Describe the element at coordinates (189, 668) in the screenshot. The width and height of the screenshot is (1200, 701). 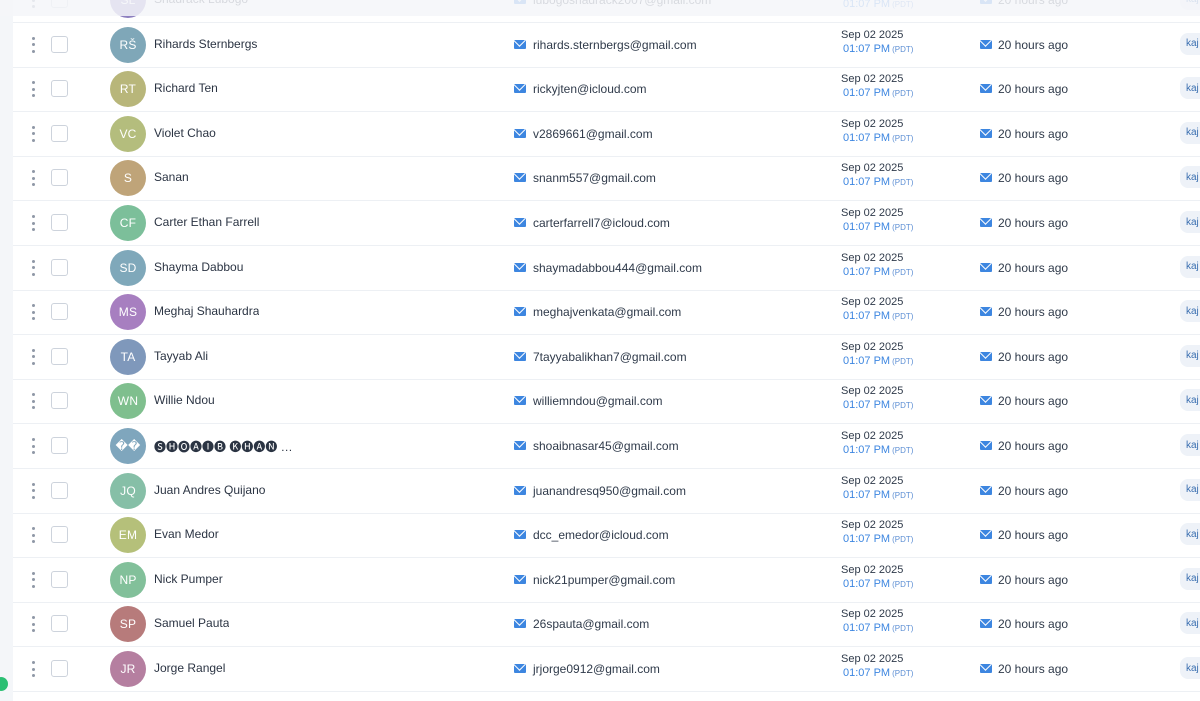
I see `contact-name: Jorge Rangel` at that location.